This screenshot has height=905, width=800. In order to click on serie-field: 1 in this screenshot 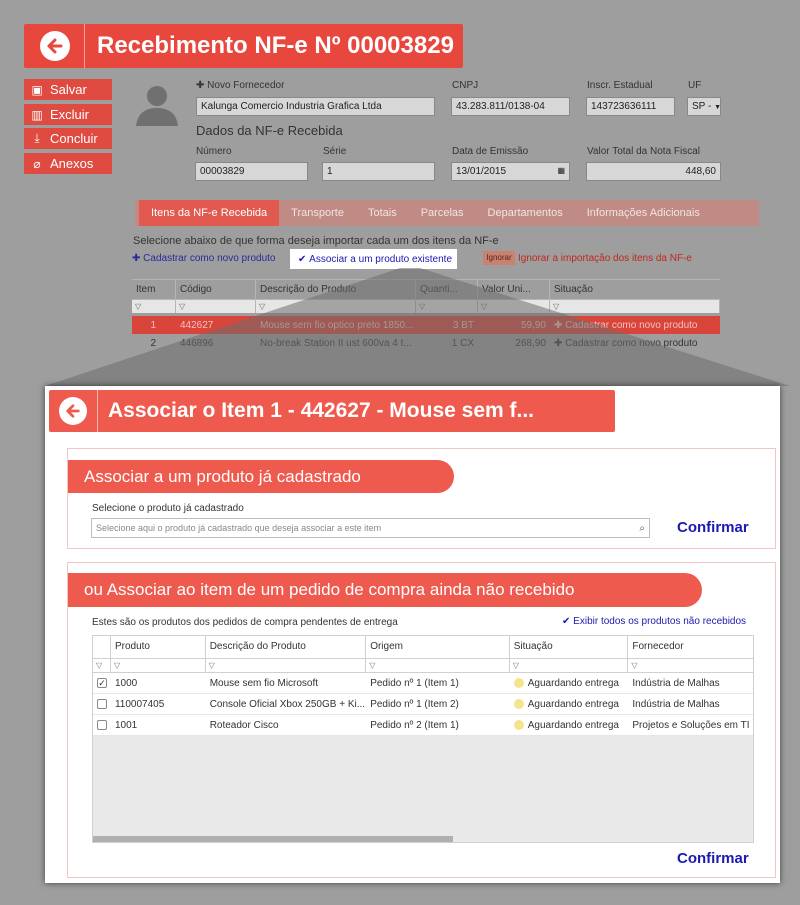, I will do `click(378, 171)`.